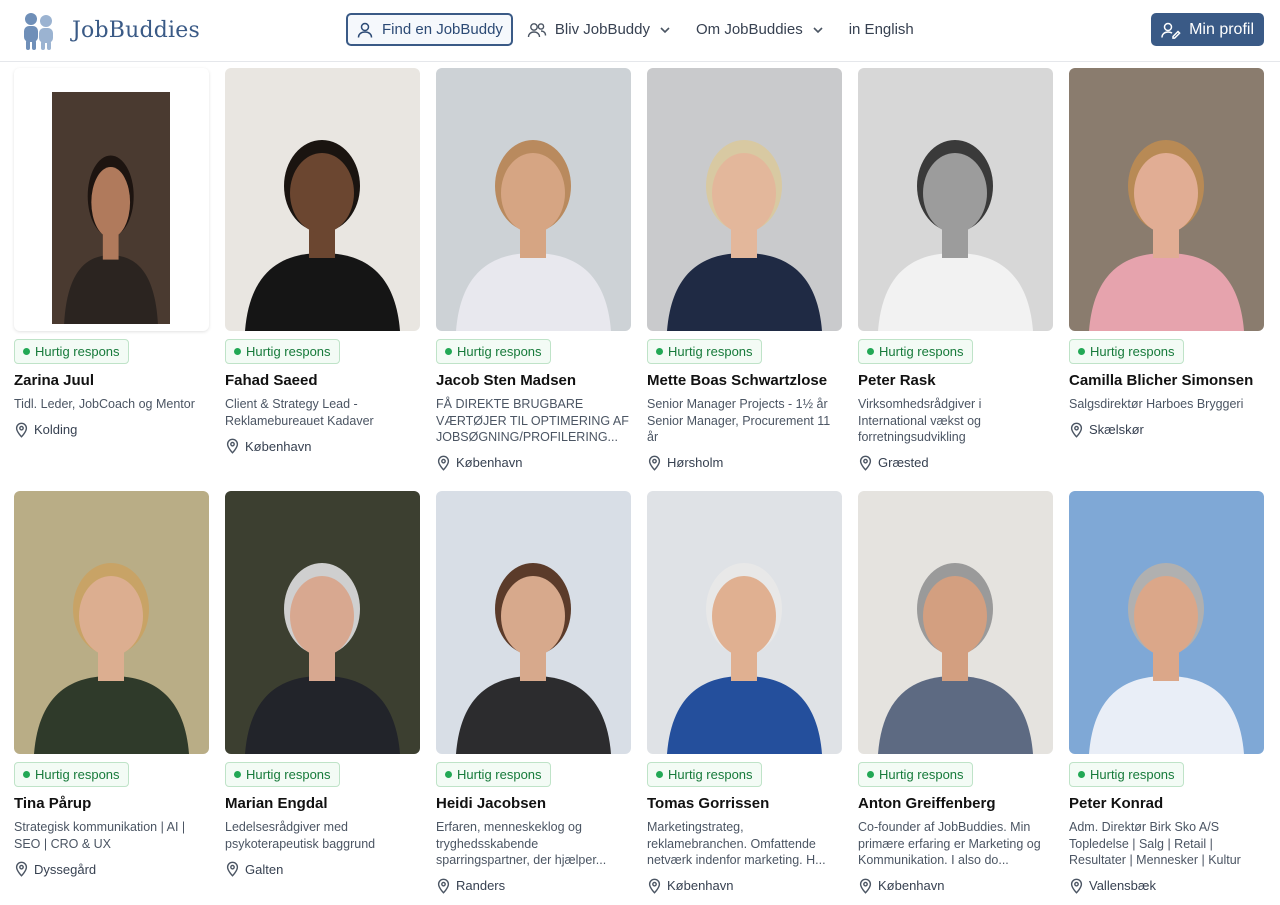 The image size is (1280, 905). What do you see at coordinates (708, 803) in the screenshot?
I see `buddy-name: Tomas Gorrissen` at bounding box center [708, 803].